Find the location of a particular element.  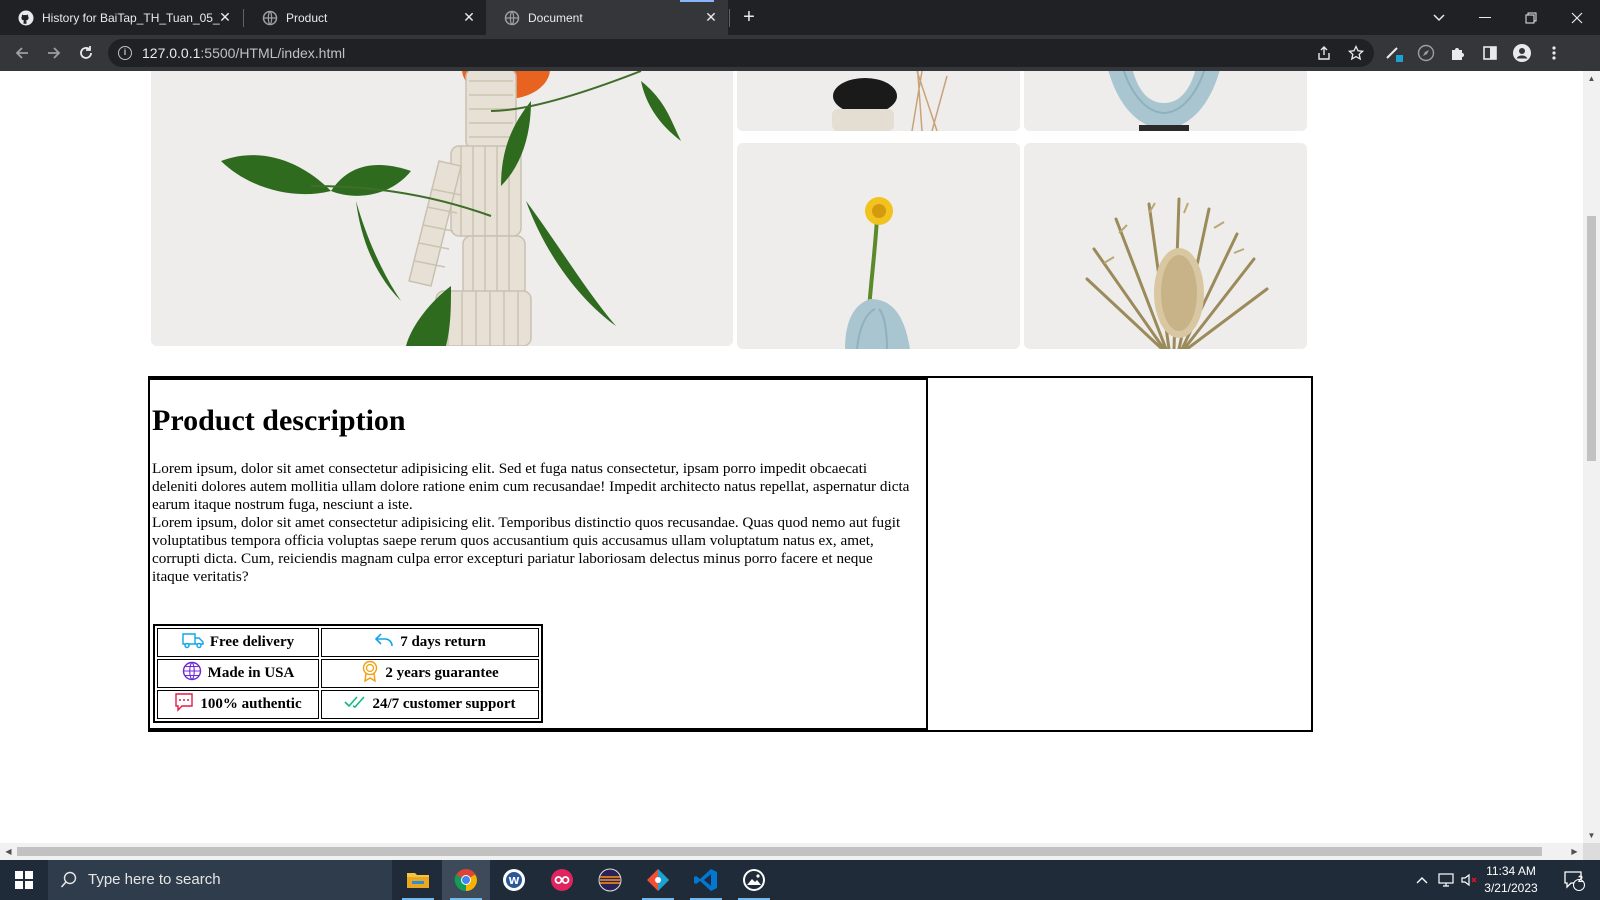

new-tab-button: + is located at coordinates (749, 17).